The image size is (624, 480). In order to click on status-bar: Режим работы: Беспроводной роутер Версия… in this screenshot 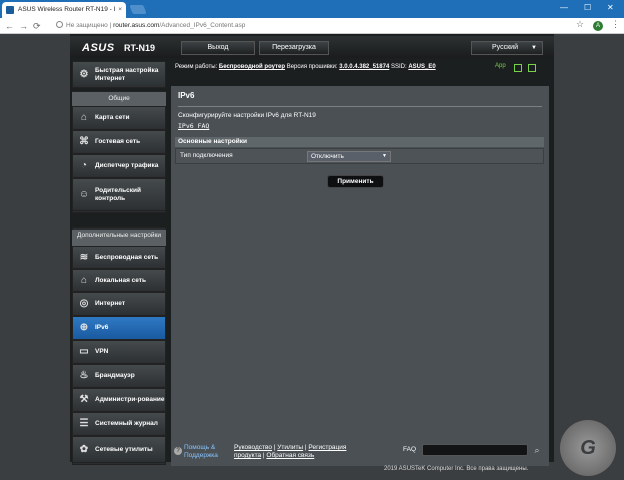, I will do `click(360, 67)`.